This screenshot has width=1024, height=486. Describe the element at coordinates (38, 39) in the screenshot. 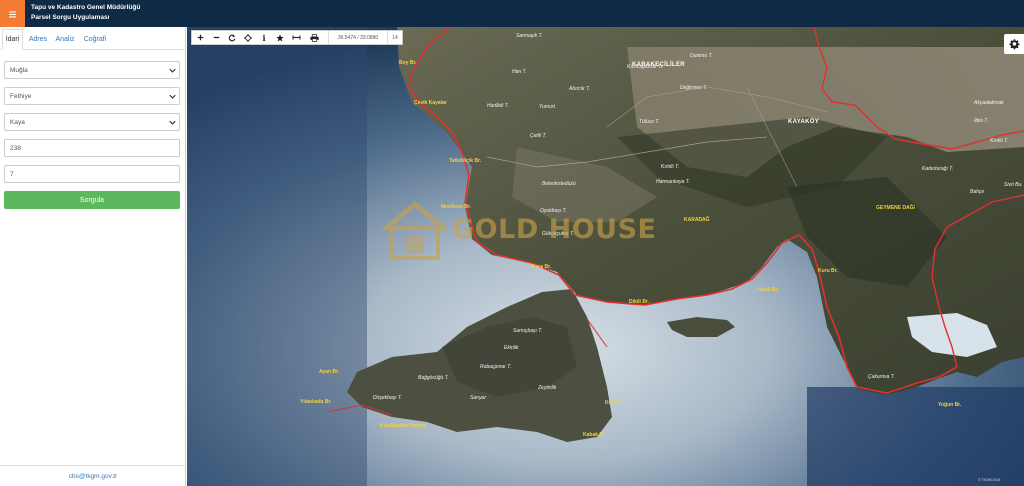

I see `tab-adres: Adres` at that location.